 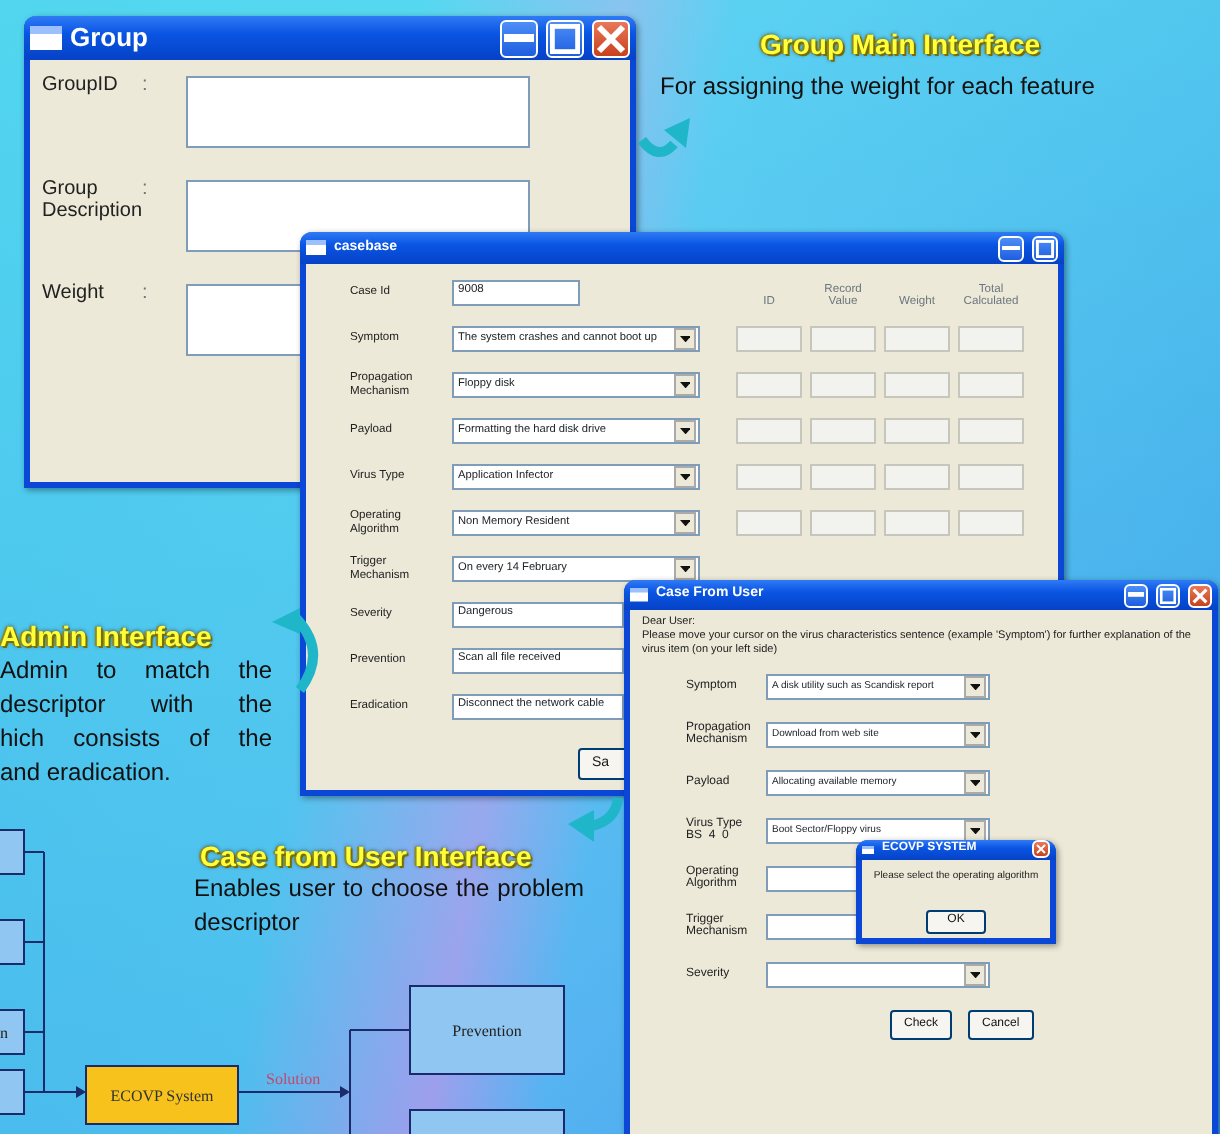 I want to click on caption-heading: Group Main Interface, so click(x=900, y=45).